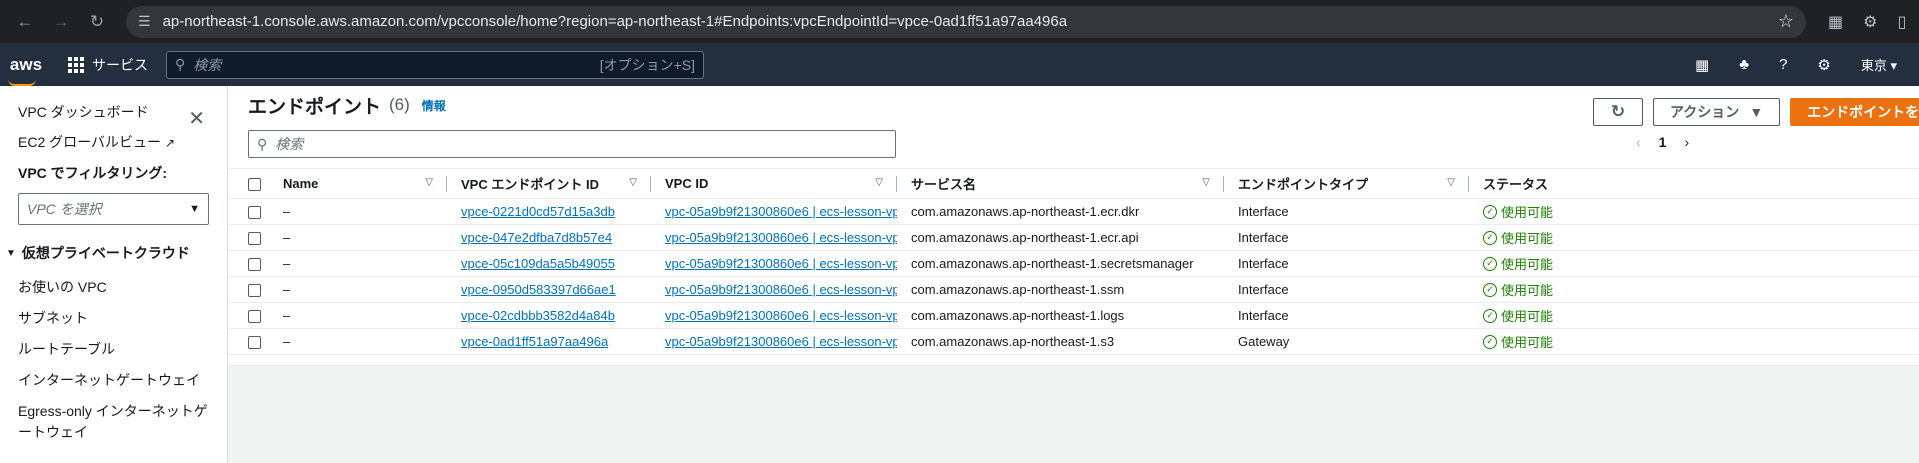  What do you see at coordinates (549, 264) in the screenshot?
I see `cell-endpoint-id-link: vpce-05c109da5a5b49055` at bounding box center [549, 264].